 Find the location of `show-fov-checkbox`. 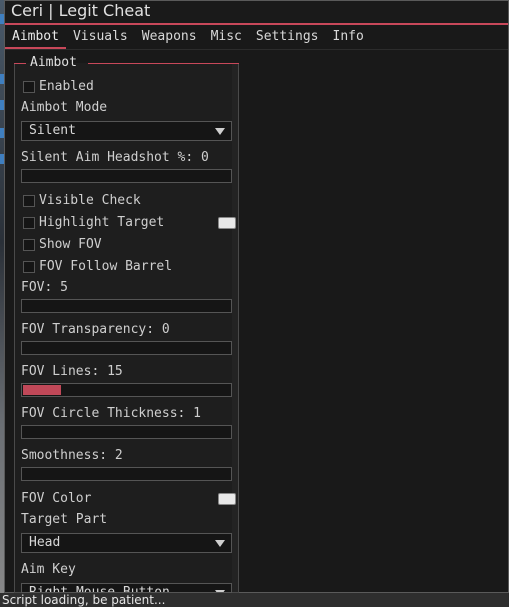

show-fov-checkbox is located at coordinates (29, 245).